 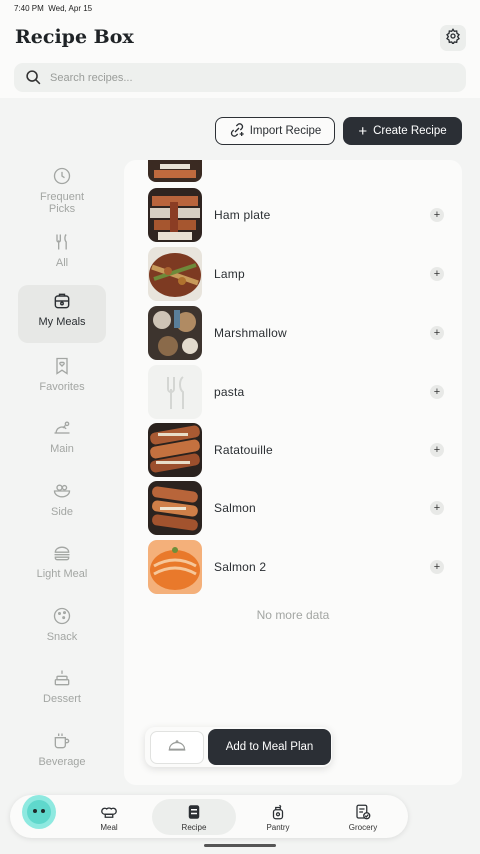 What do you see at coordinates (242, 215) in the screenshot?
I see `recipe-name: Ham plate` at bounding box center [242, 215].